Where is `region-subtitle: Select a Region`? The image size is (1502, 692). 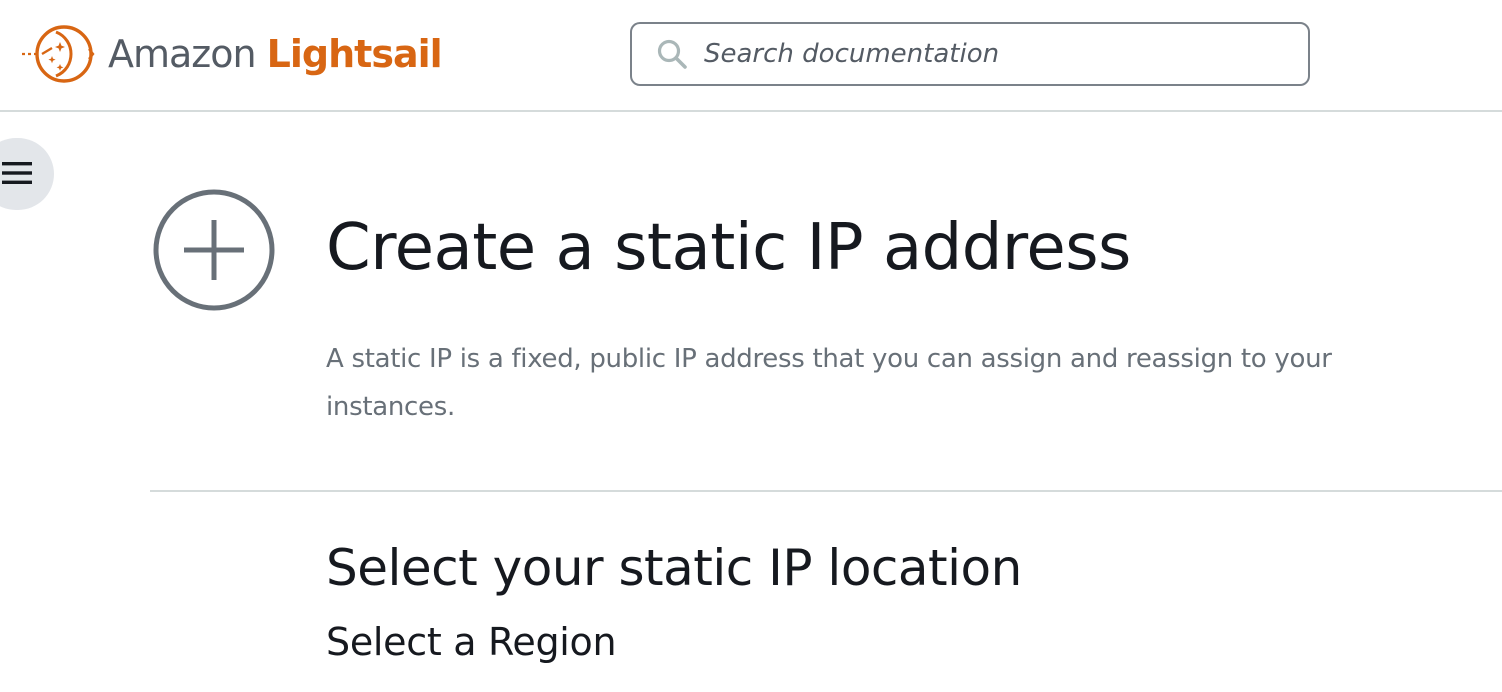
region-subtitle: Select a Region is located at coordinates (471, 642).